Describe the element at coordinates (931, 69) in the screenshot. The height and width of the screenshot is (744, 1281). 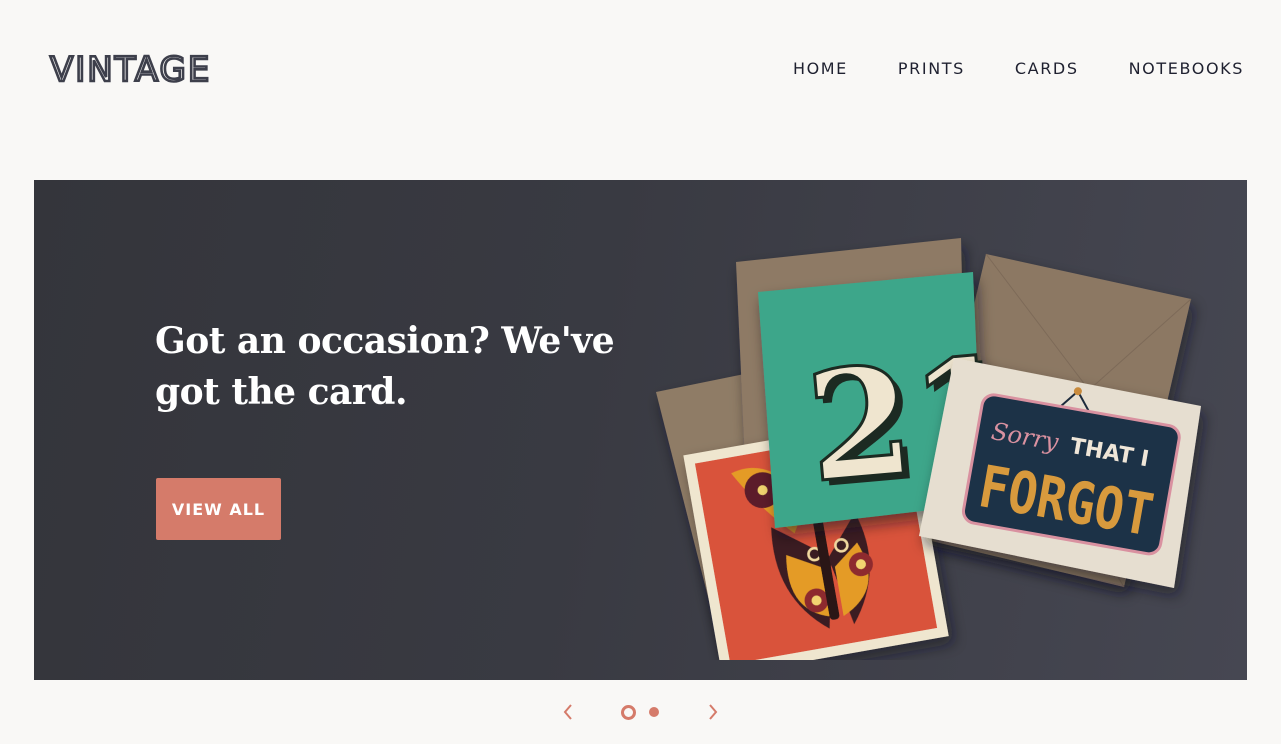
I see `nav-item-prints: PRINTS` at that location.